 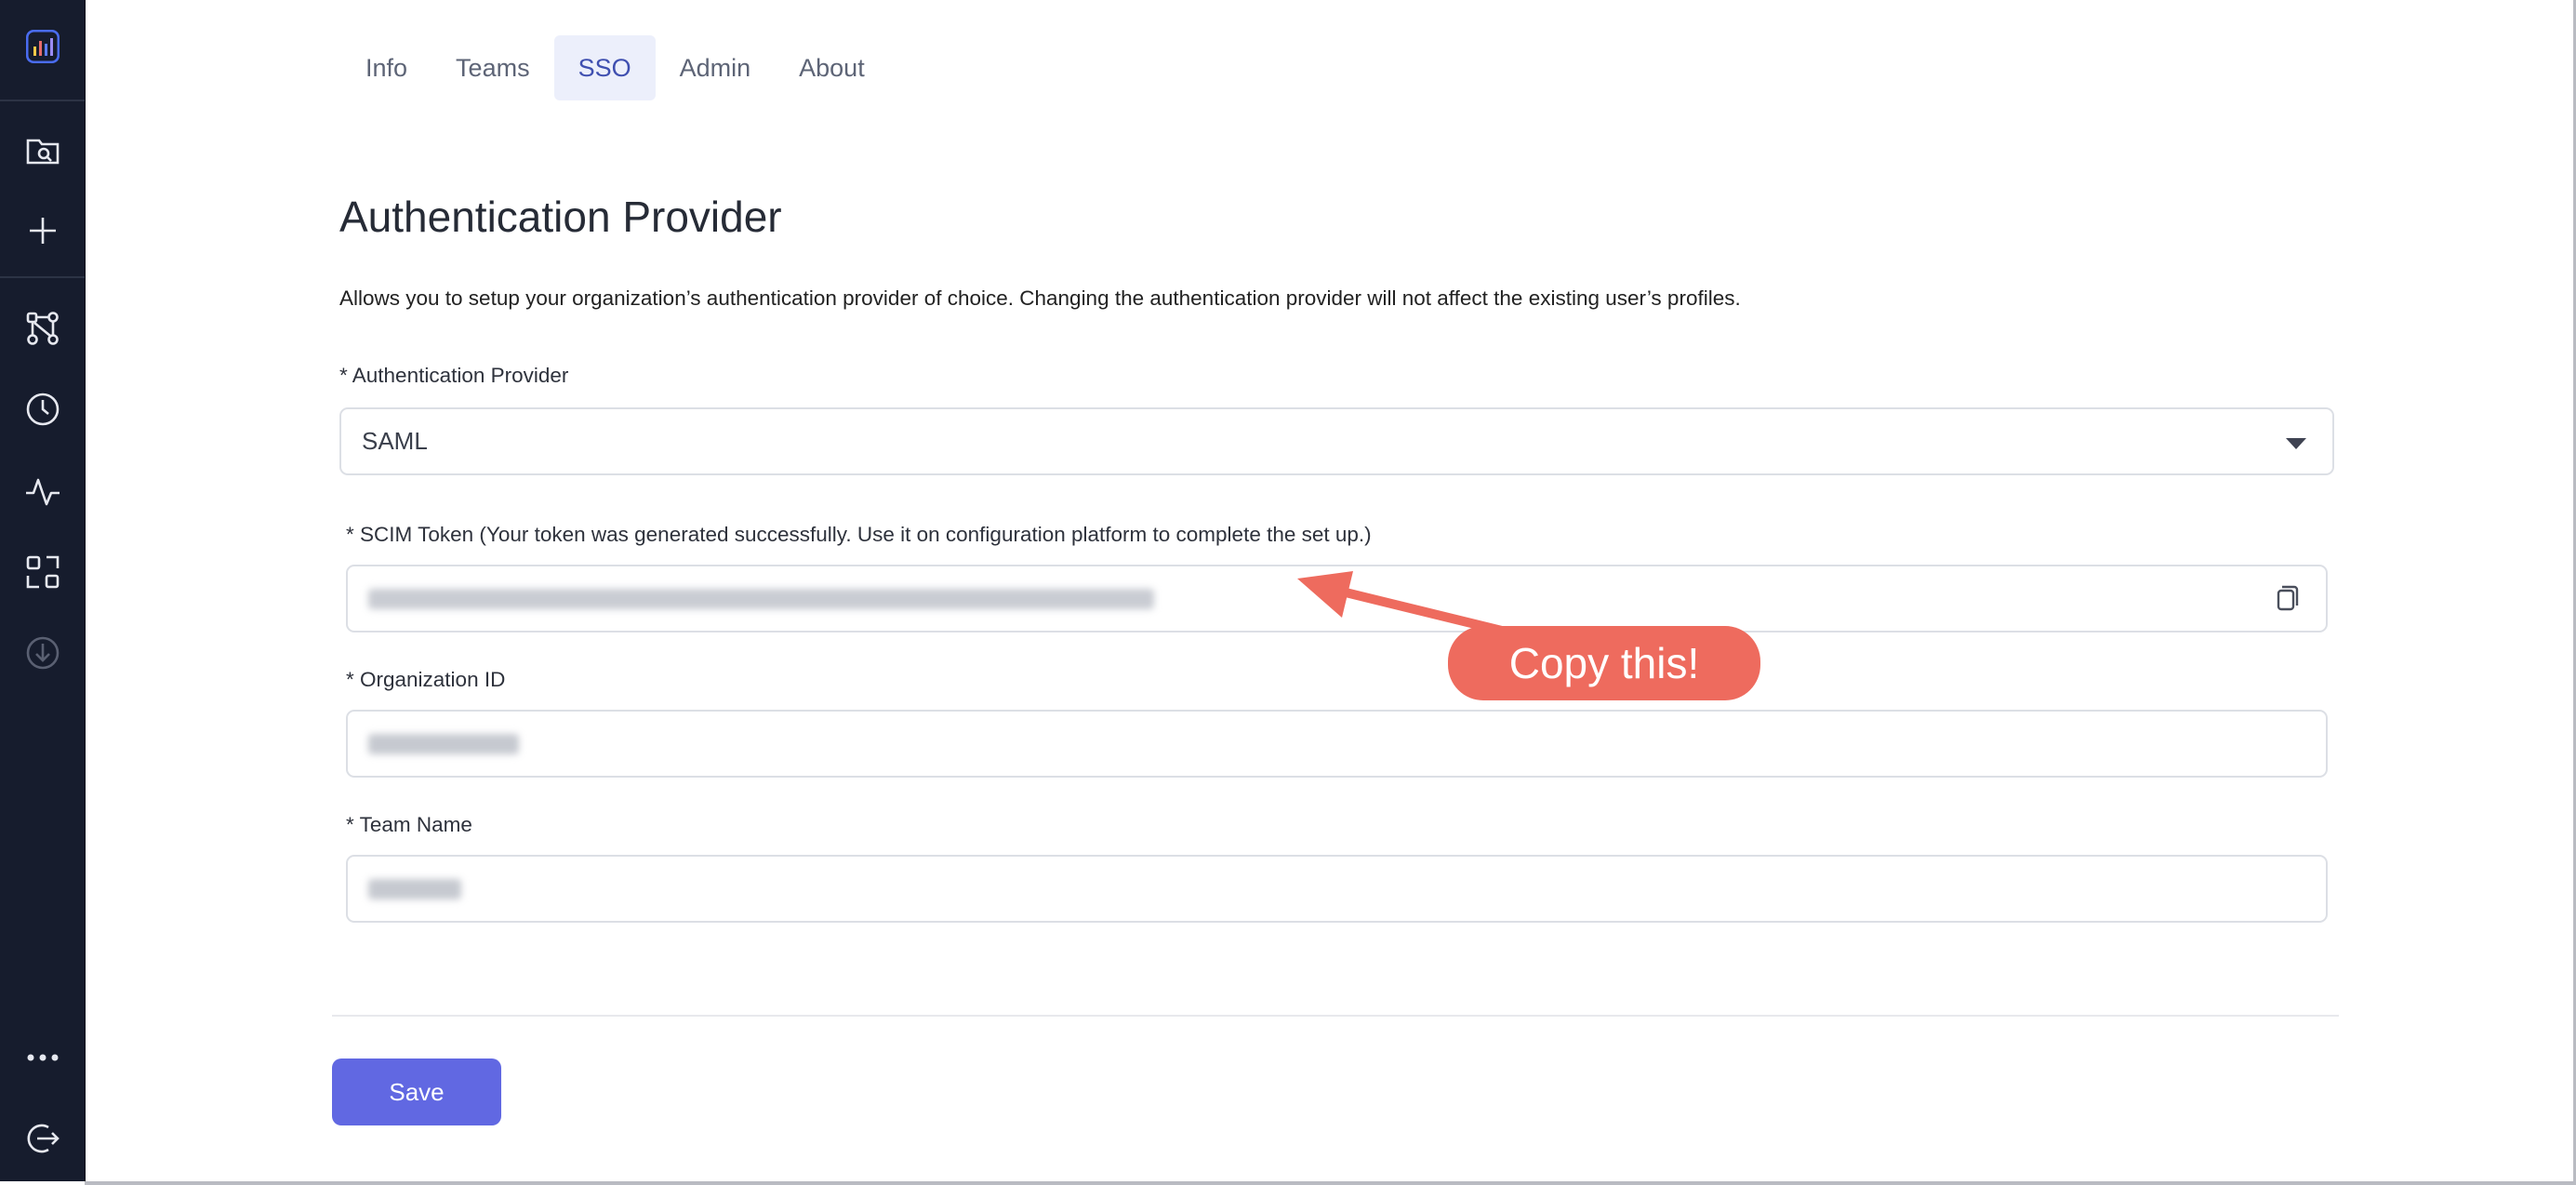 What do you see at coordinates (1604, 663) in the screenshot?
I see `copy-annotation-callout: Copy this!` at bounding box center [1604, 663].